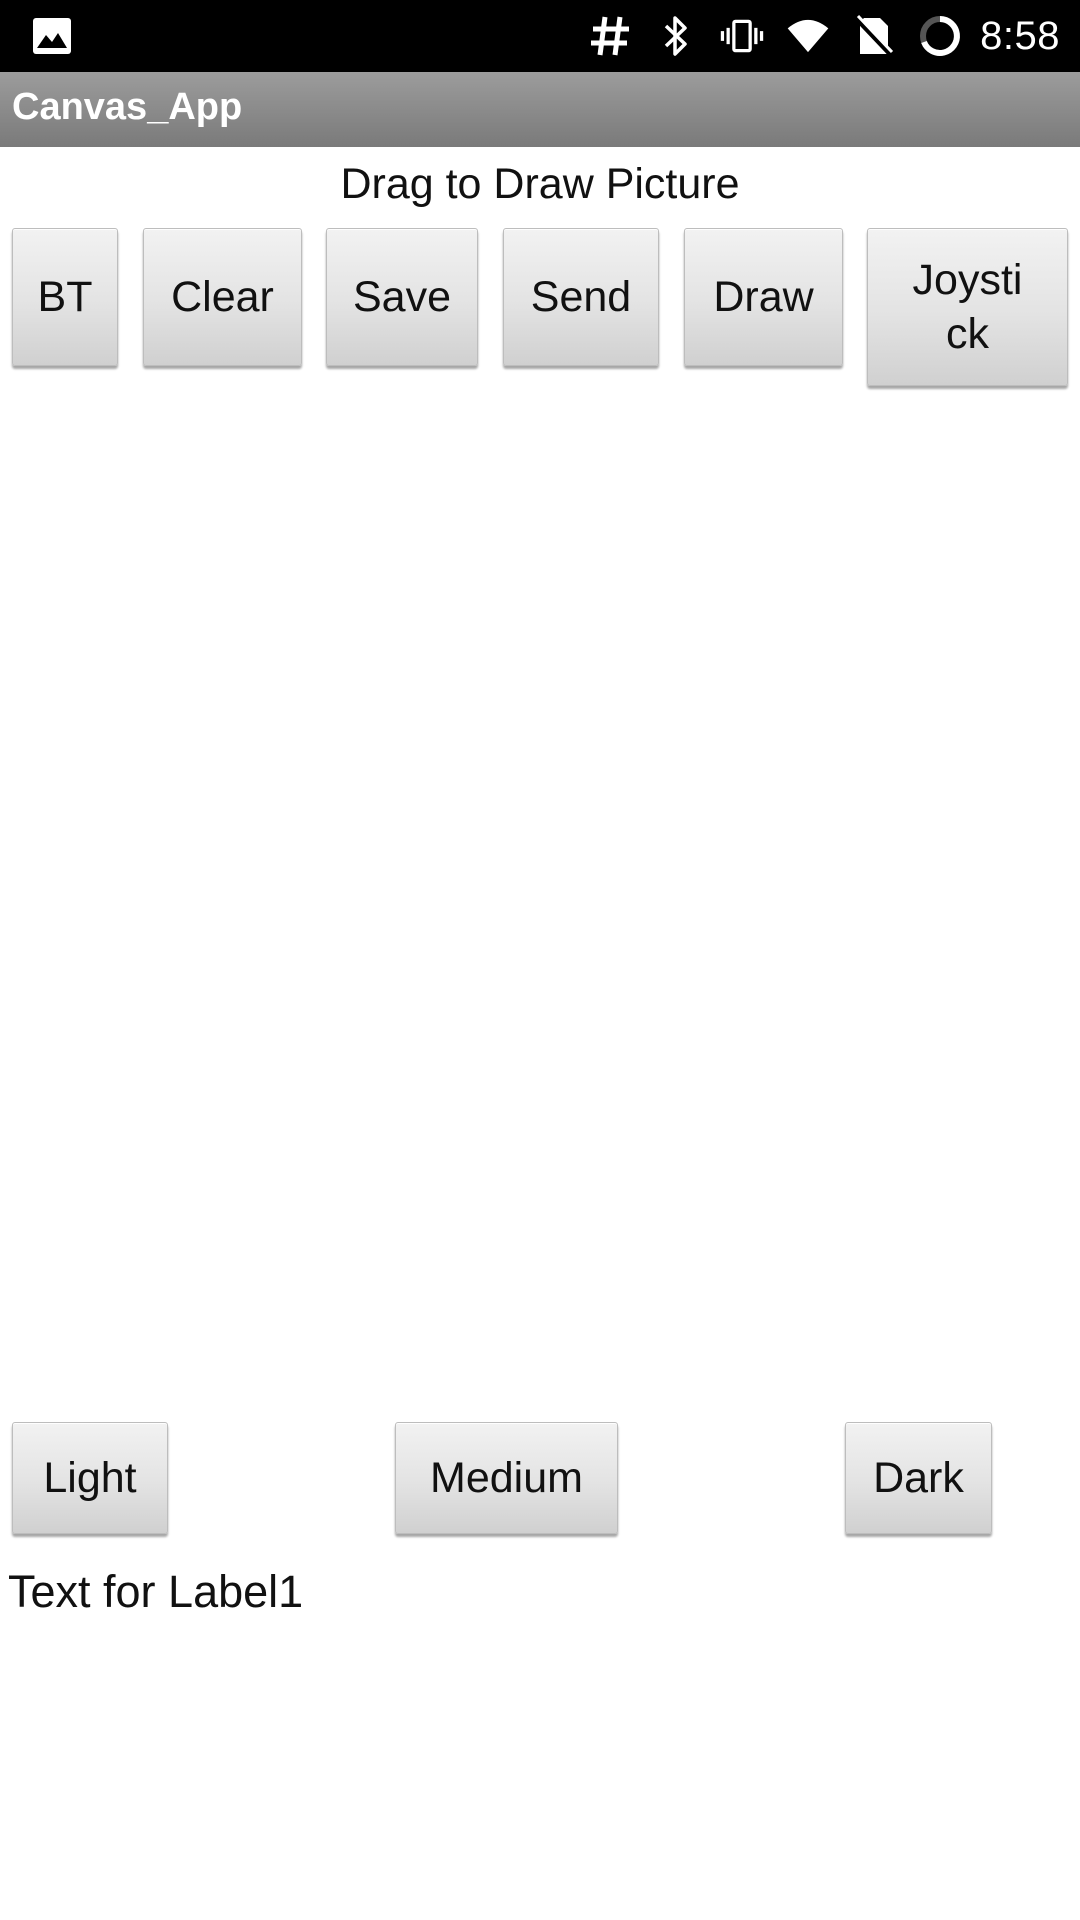 This screenshot has height=1920, width=1080. What do you see at coordinates (967, 280) in the screenshot?
I see `joystick-label-line1: Joysti` at bounding box center [967, 280].